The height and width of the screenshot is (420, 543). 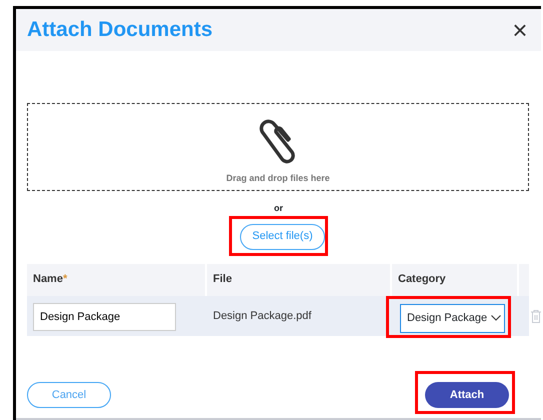 I want to click on column-header: Name*, so click(x=116, y=280).